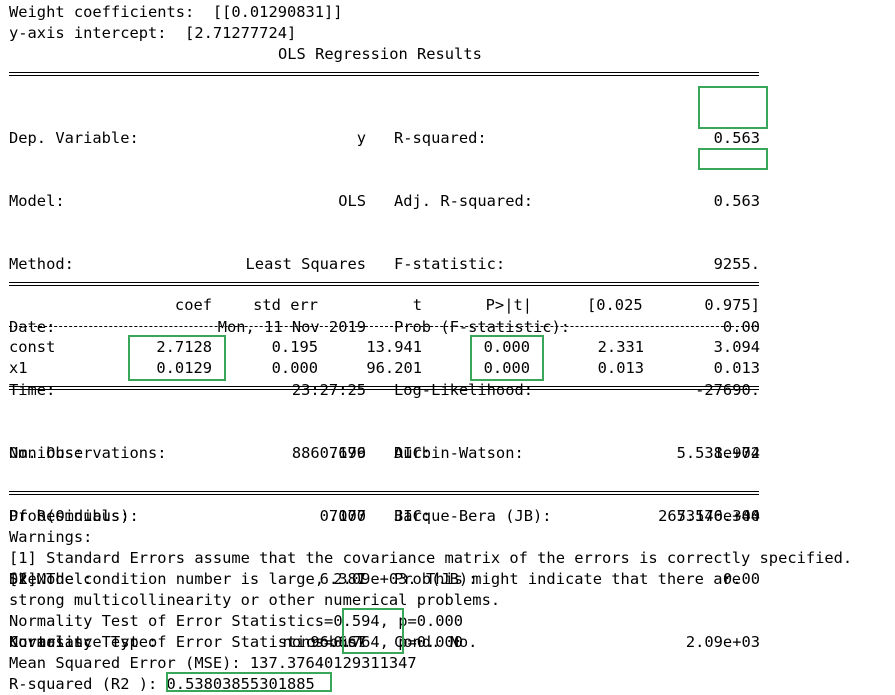 This screenshot has height=695, width=895. I want to click on coef-cell: 2.331, so click(620, 347).